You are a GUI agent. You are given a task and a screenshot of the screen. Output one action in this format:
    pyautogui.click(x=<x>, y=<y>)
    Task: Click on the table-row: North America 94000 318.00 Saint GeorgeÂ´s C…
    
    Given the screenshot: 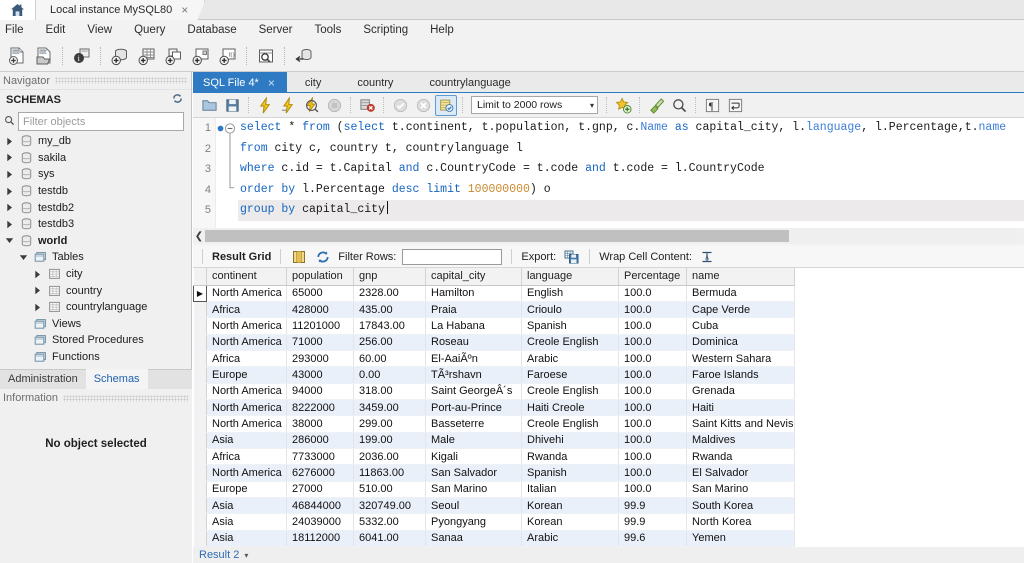 What is the action you would take?
    pyautogui.click(x=494, y=391)
    